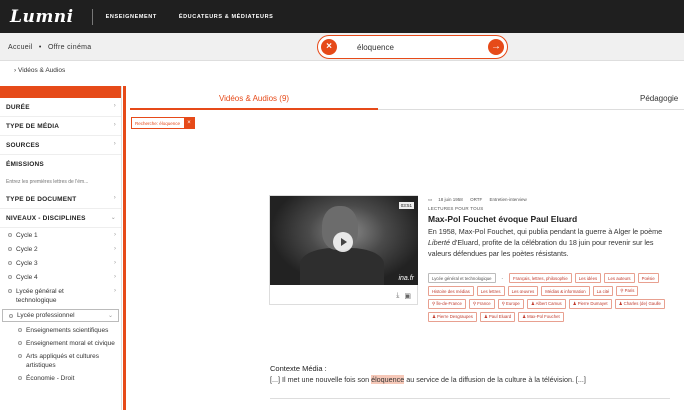  I want to click on result-title: Max-Pol Fouchet évoque Paul Eluard, so click(502, 219).